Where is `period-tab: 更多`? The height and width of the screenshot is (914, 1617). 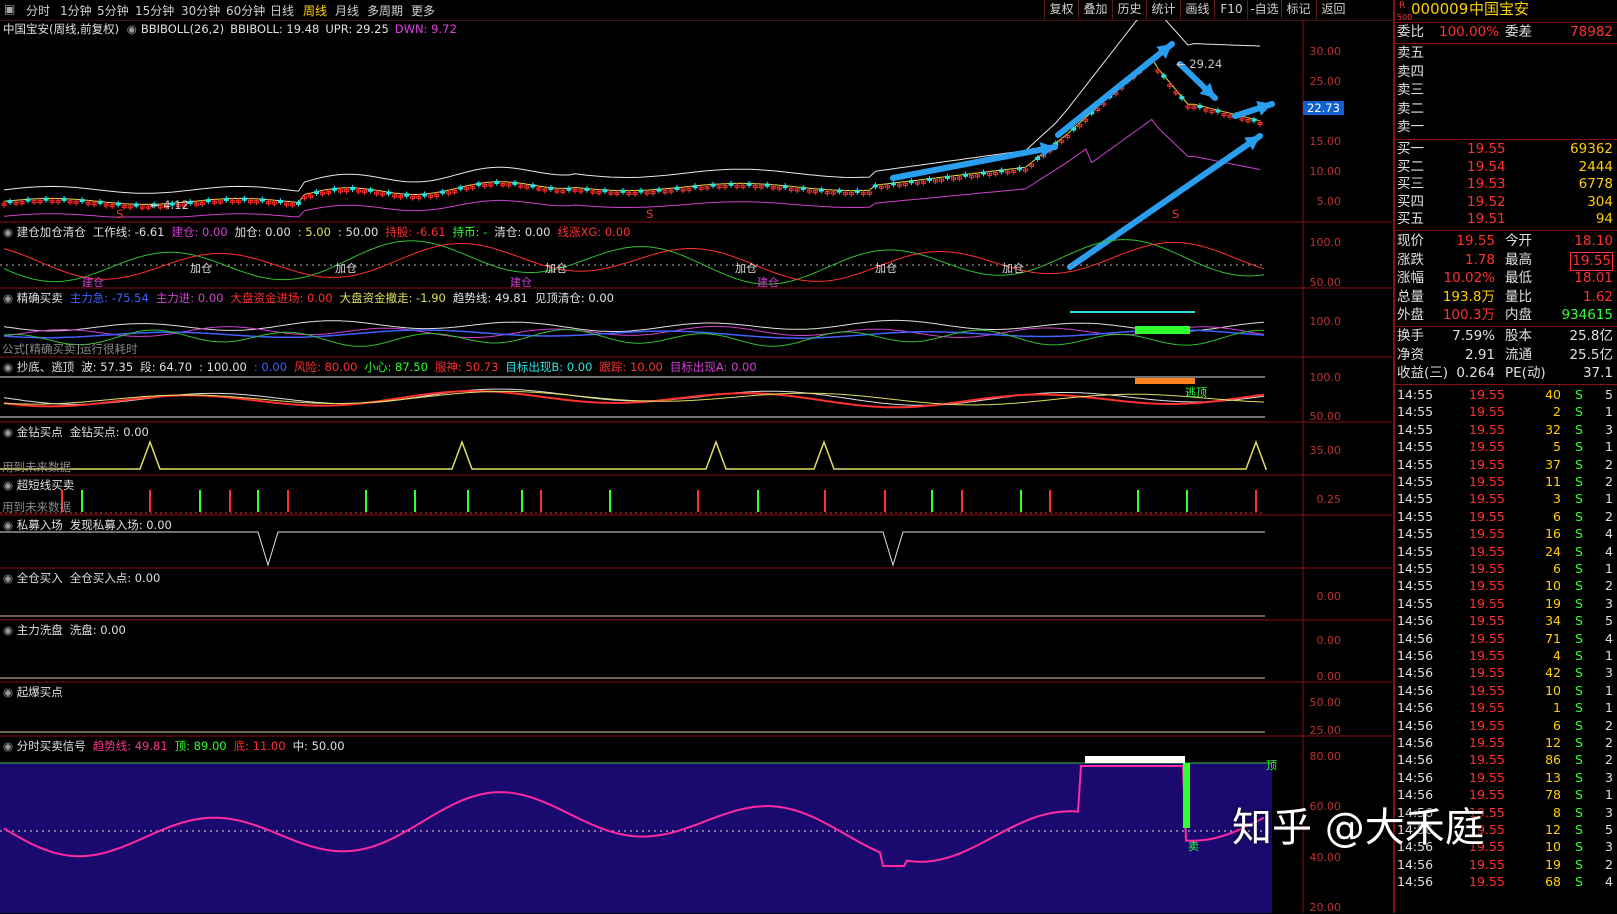
period-tab: 更多 is located at coordinates (423, 10).